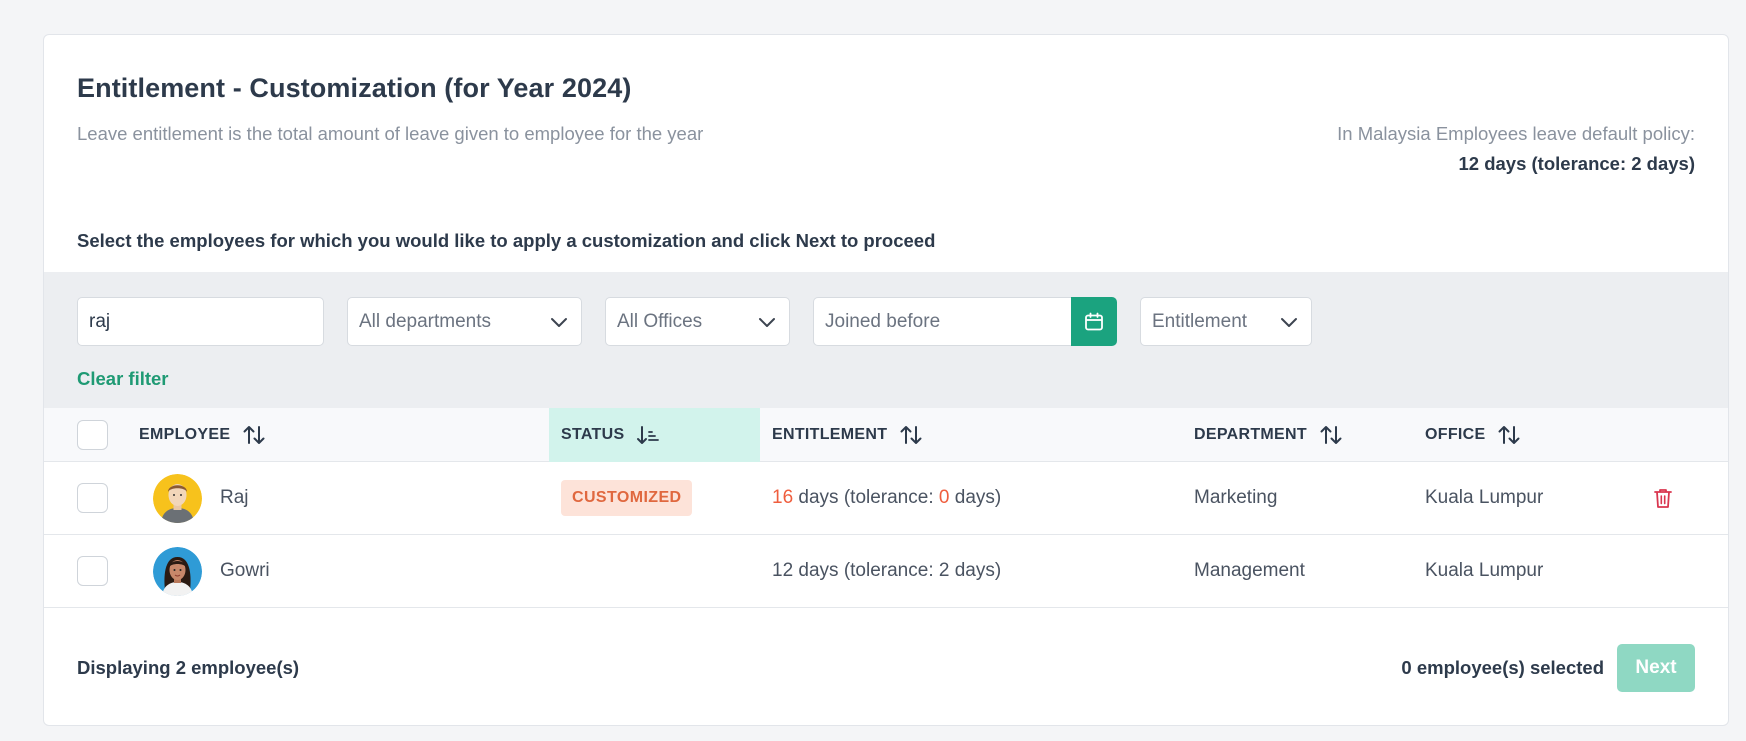 This screenshot has height=741, width=1746. What do you see at coordinates (783, 497) in the screenshot?
I see `entitlement-days: 16` at bounding box center [783, 497].